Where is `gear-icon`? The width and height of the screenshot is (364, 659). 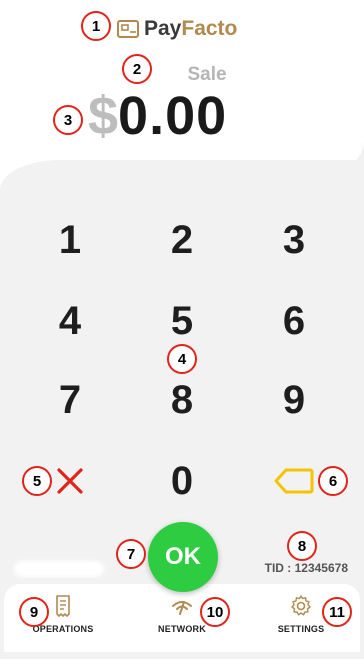 gear-icon is located at coordinates (301, 605).